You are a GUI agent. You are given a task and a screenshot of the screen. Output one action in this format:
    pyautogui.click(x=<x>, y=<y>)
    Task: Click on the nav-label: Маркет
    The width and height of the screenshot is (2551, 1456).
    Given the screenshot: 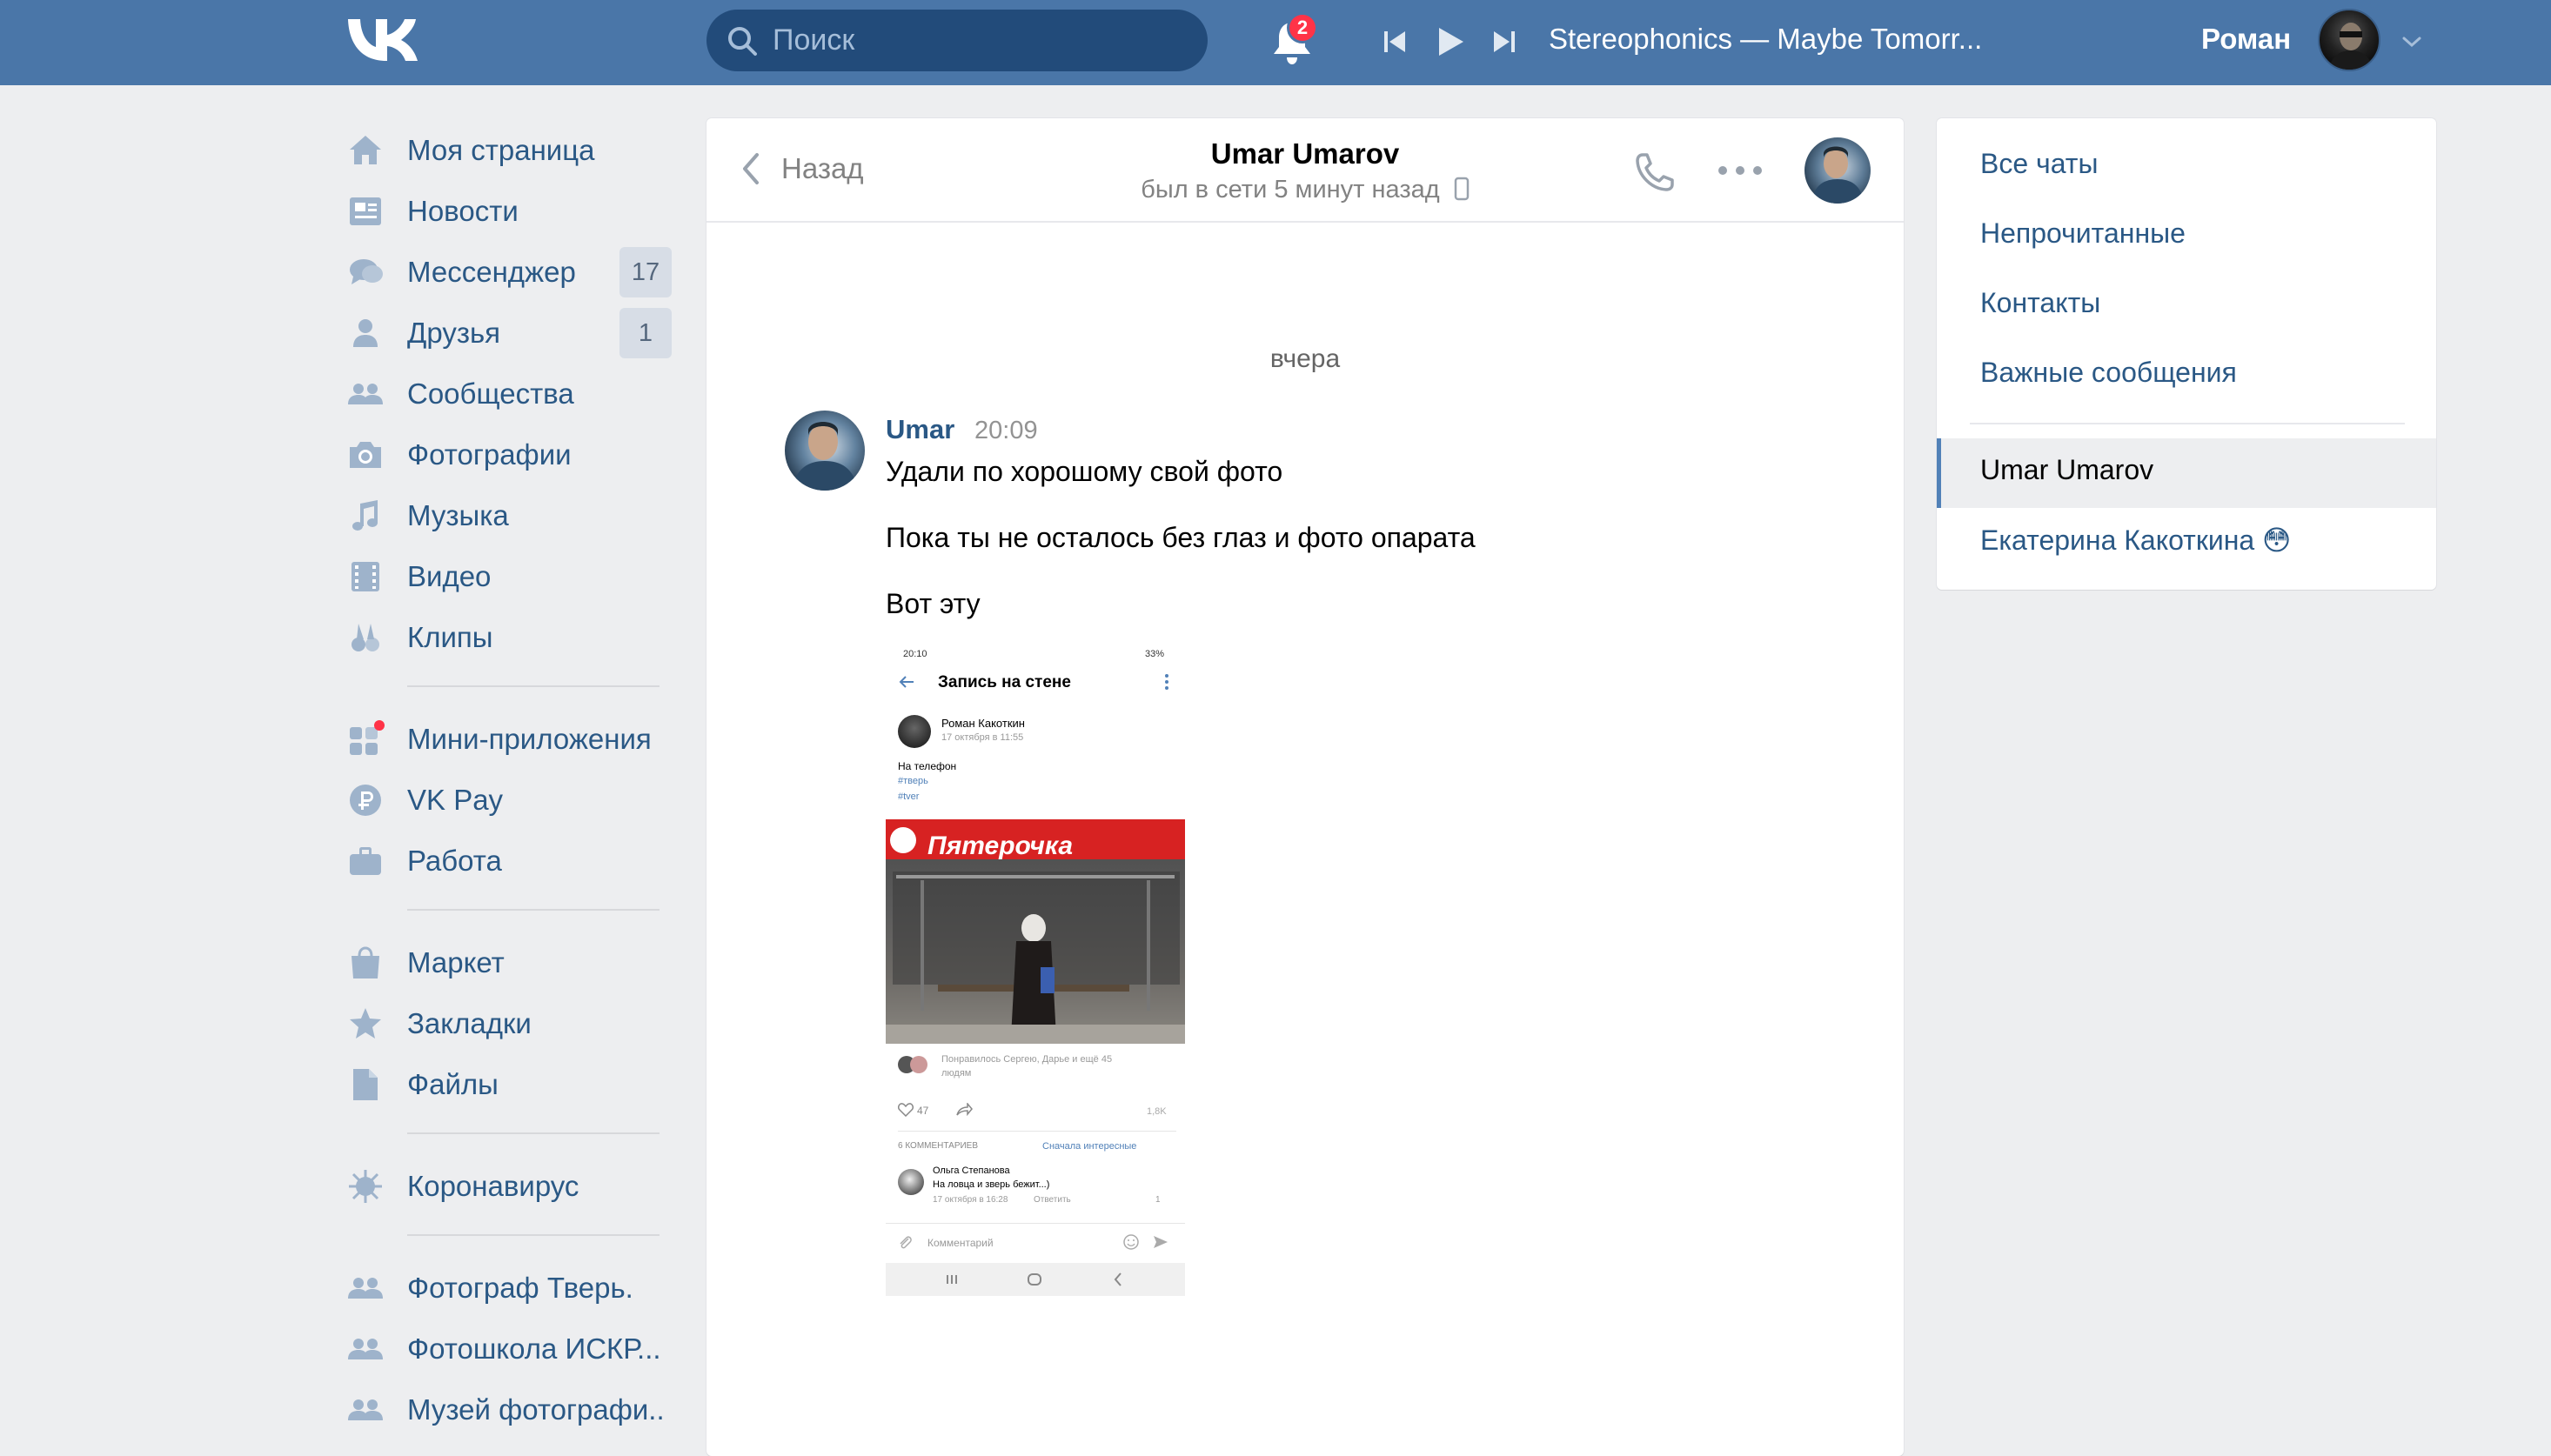 What is the action you would take?
    pyautogui.click(x=456, y=962)
    